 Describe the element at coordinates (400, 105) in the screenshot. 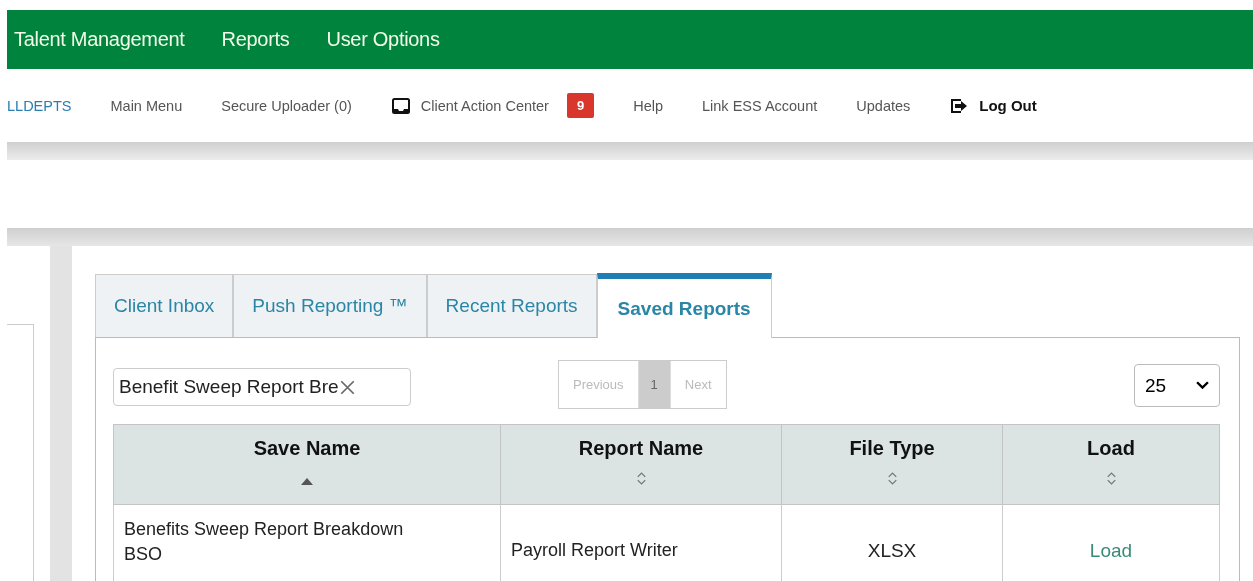

I see `inbox-icon` at that location.